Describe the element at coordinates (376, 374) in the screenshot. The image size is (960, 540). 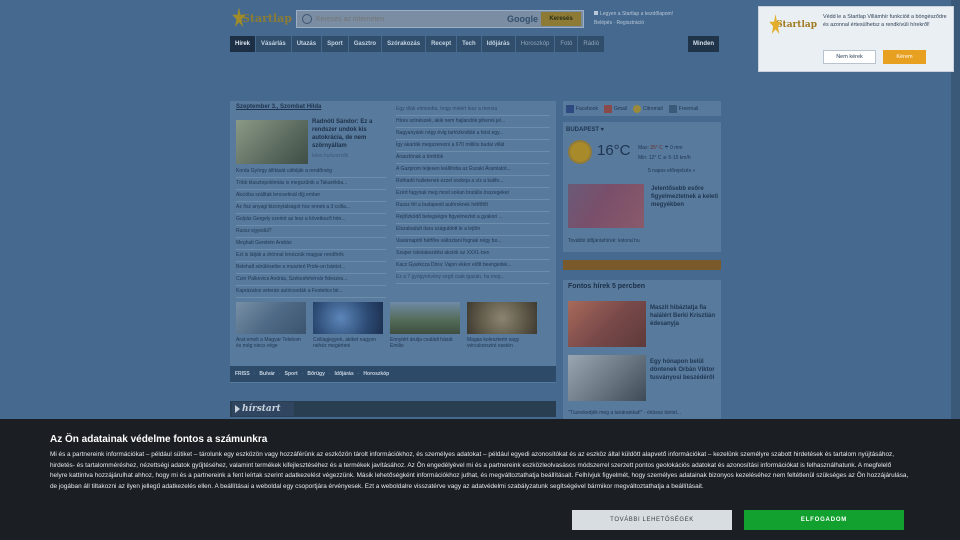
I see `tab-horoszkop: Horoszkóp` at that location.